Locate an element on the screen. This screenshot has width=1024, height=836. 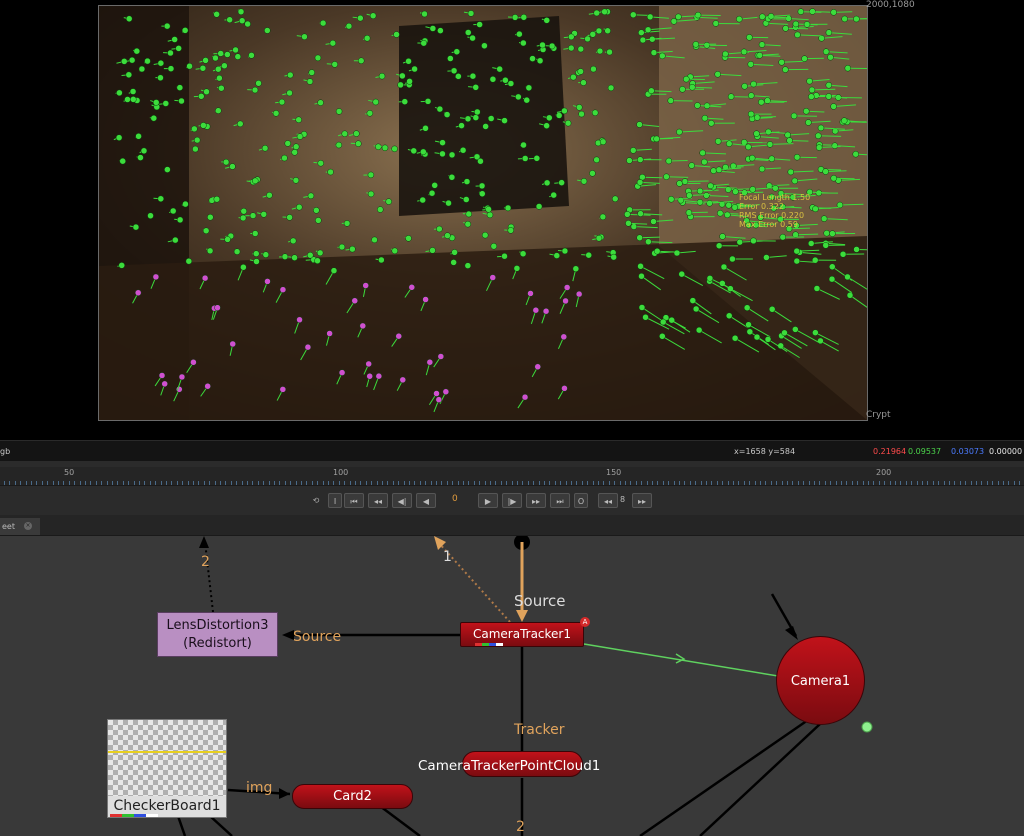
step-increment-field: 8 is located at coordinates (622, 499).